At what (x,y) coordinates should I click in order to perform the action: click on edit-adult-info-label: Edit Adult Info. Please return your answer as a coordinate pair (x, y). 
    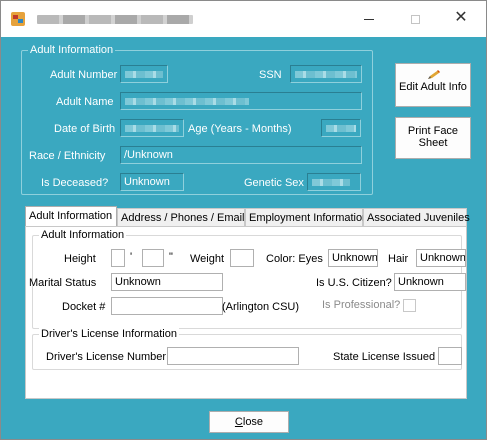
    Looking at the image, I should click on (433, 87).